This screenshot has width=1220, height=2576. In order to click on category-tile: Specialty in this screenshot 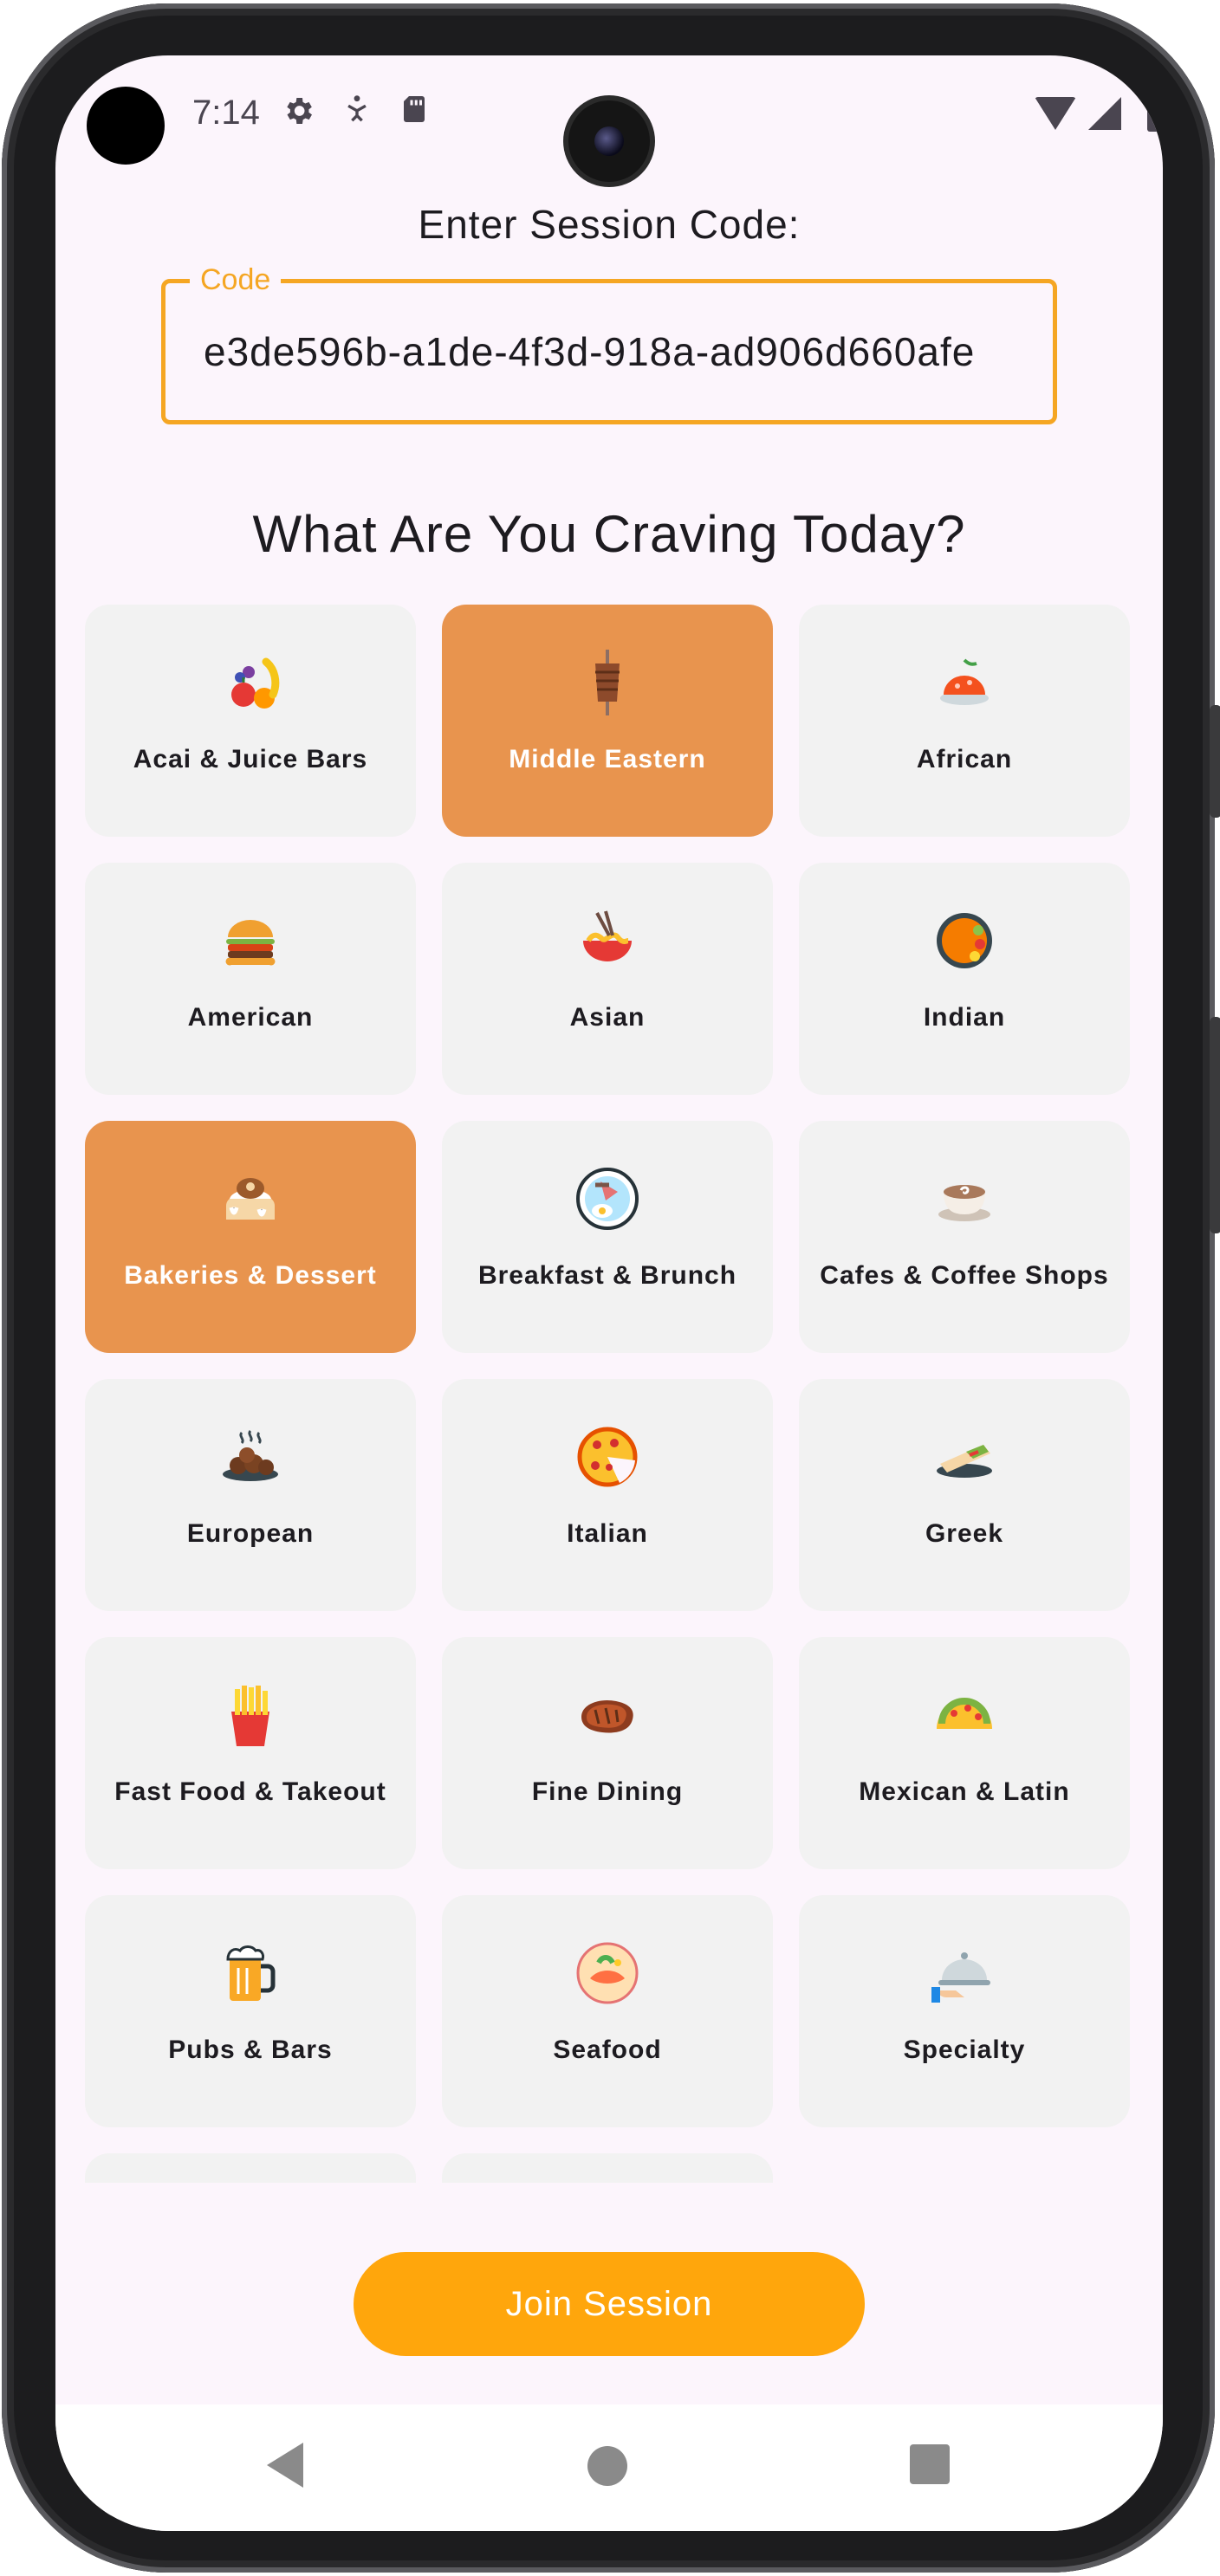, I will do `click(965, 2011)`.